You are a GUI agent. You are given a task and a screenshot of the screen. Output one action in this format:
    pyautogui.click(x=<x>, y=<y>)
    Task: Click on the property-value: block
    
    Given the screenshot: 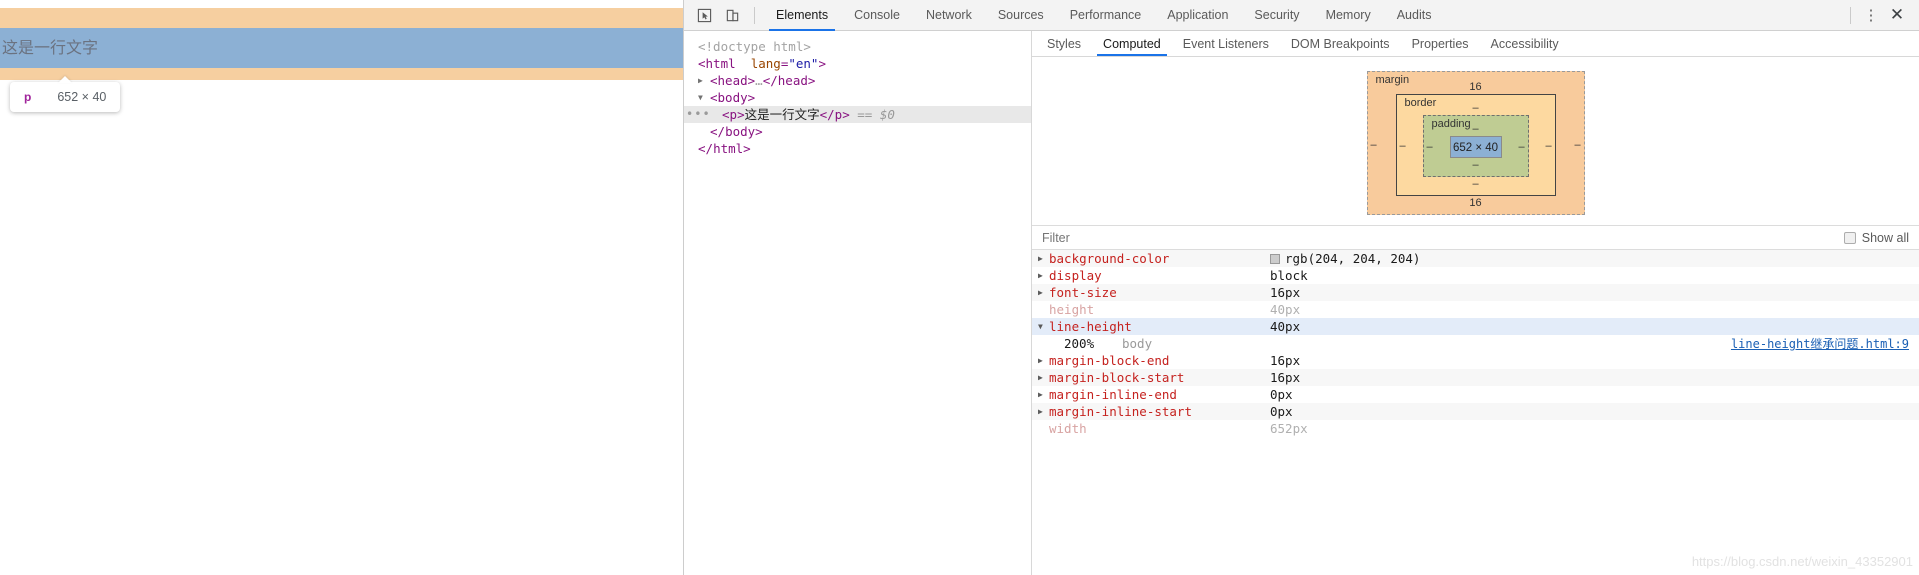 What is the action you would take?
    pyautogui.click(x=1289, y=275)
    